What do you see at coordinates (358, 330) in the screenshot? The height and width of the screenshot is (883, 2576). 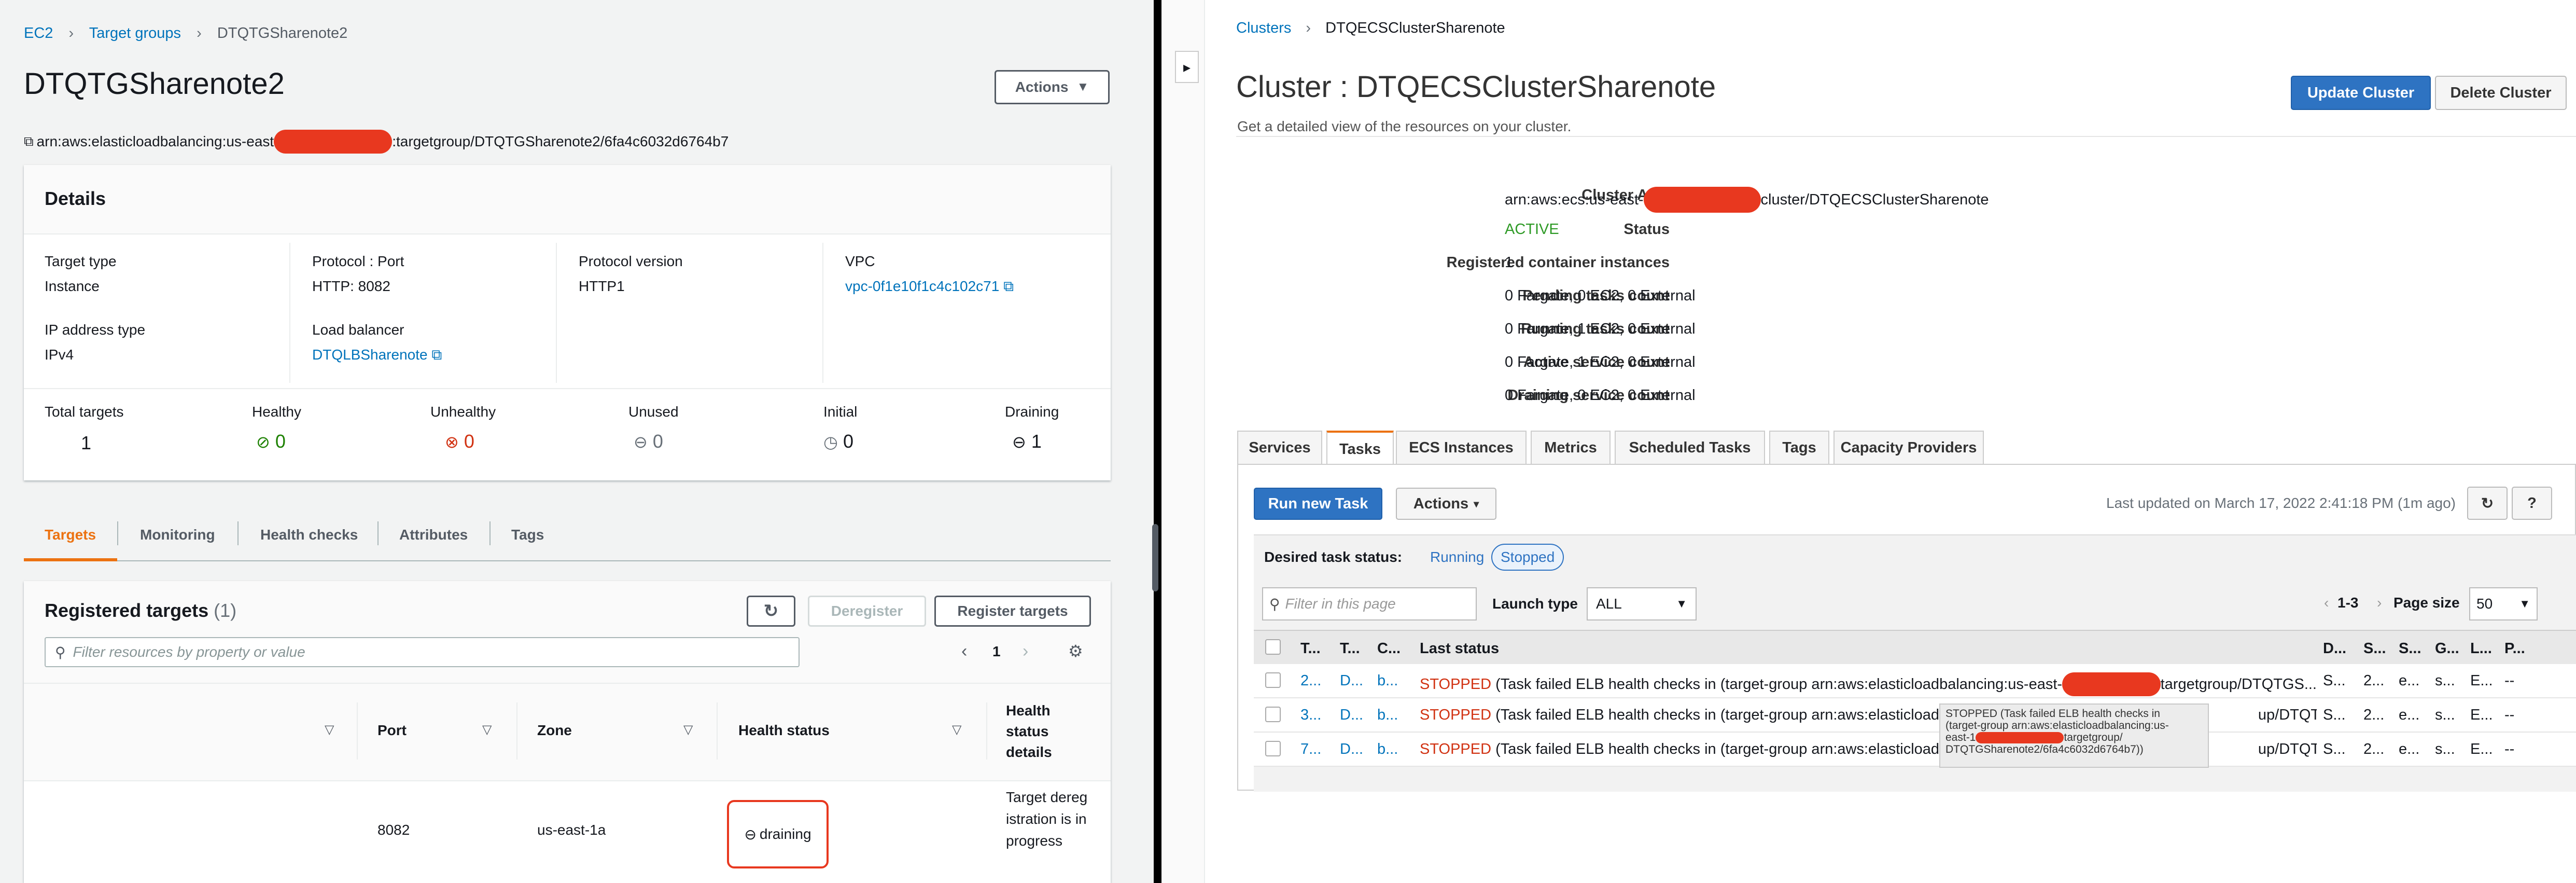 I see `load-balancer-label: Load balancer` at bounding box center [358, 330].